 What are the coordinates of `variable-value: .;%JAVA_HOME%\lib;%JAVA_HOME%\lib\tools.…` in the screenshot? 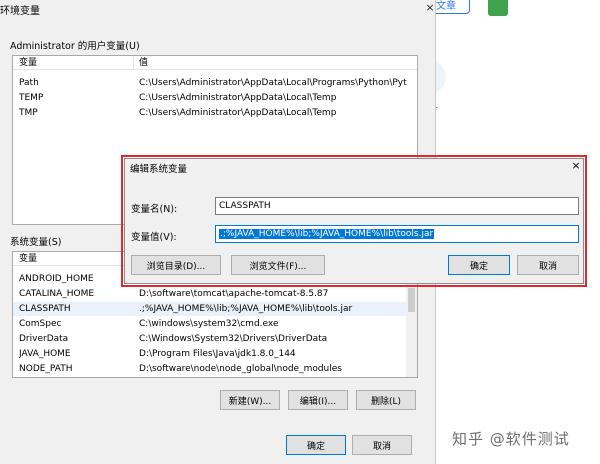 It's located at (246, 309).